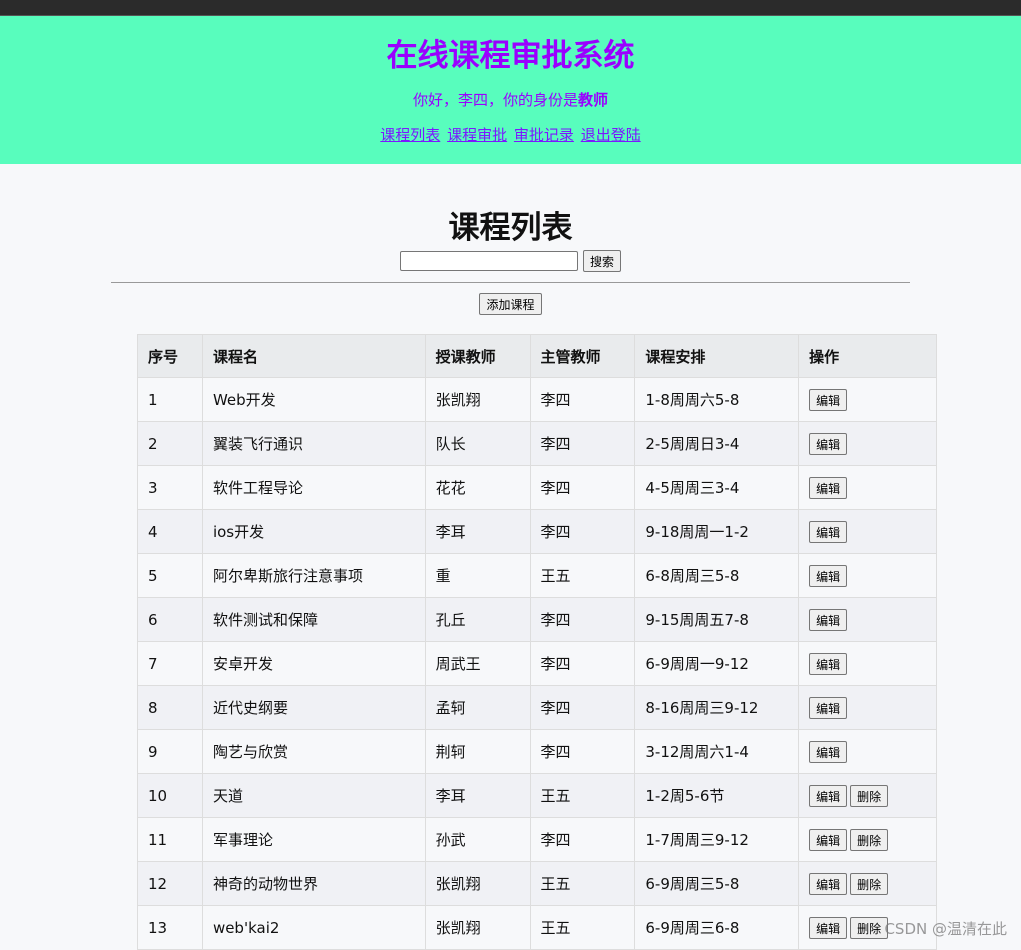 The image size is (1021, 950). What do you see at coordinates (510, 135) in the screenshot?
I see `top-nav: 课程列表 课程审批 审批记录 退出登陆` at bounding box center [510, 135].